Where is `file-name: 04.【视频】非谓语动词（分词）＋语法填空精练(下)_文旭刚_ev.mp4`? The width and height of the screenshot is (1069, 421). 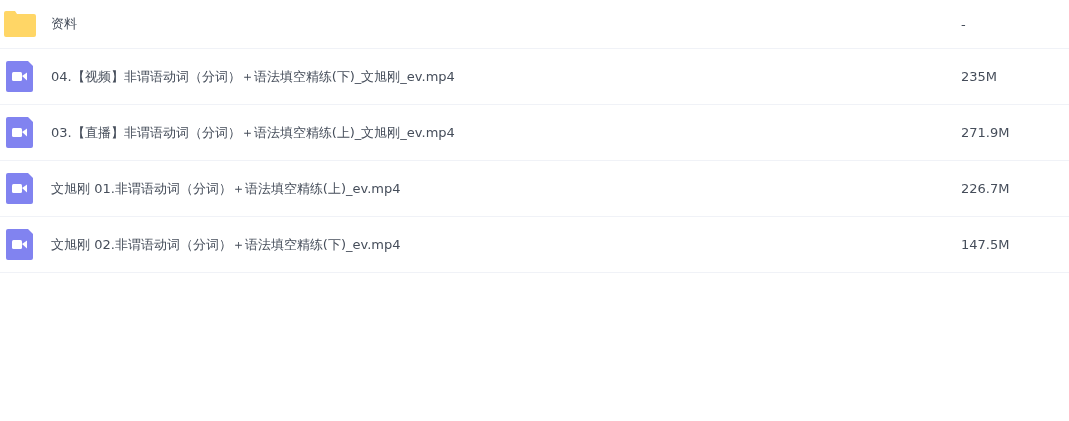 file-name: 04.【视频】非谓语动词（分词）＋语法填空精练(下)_文旭刚_ev.mp4 is located at coordinates (506, 76).